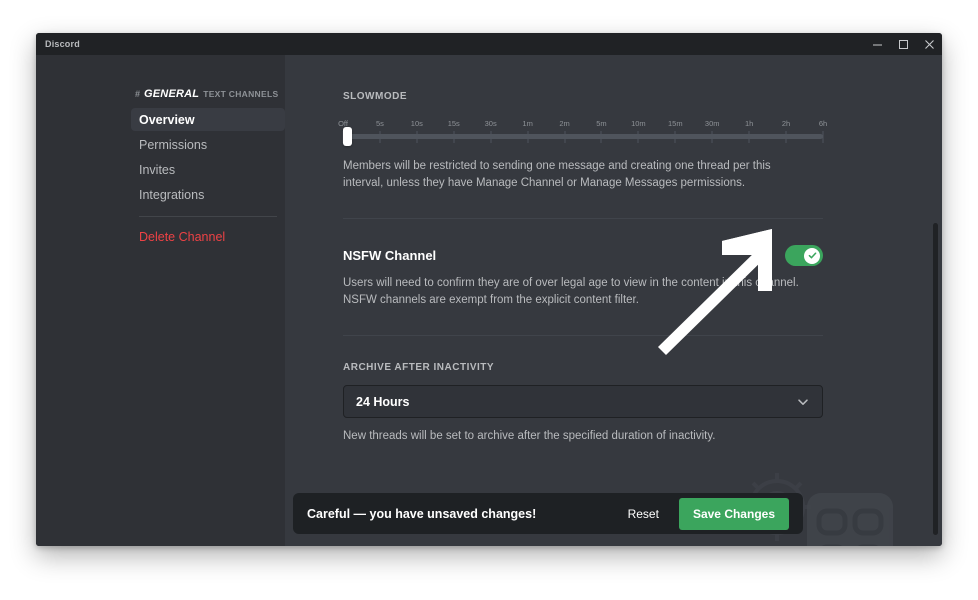 Image resolution: width=978 pixels, height=600 pixels. Describe the element at coordinates (182, 236) in the screenshot. I see `sidebar-item-label: Delete Channel` at that location.